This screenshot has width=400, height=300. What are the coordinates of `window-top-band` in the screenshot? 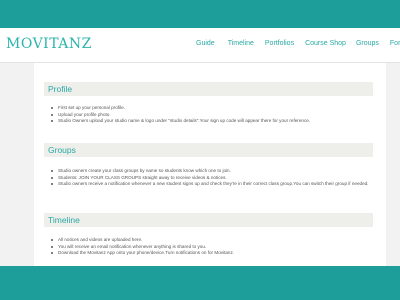 It's located at (200, 14).